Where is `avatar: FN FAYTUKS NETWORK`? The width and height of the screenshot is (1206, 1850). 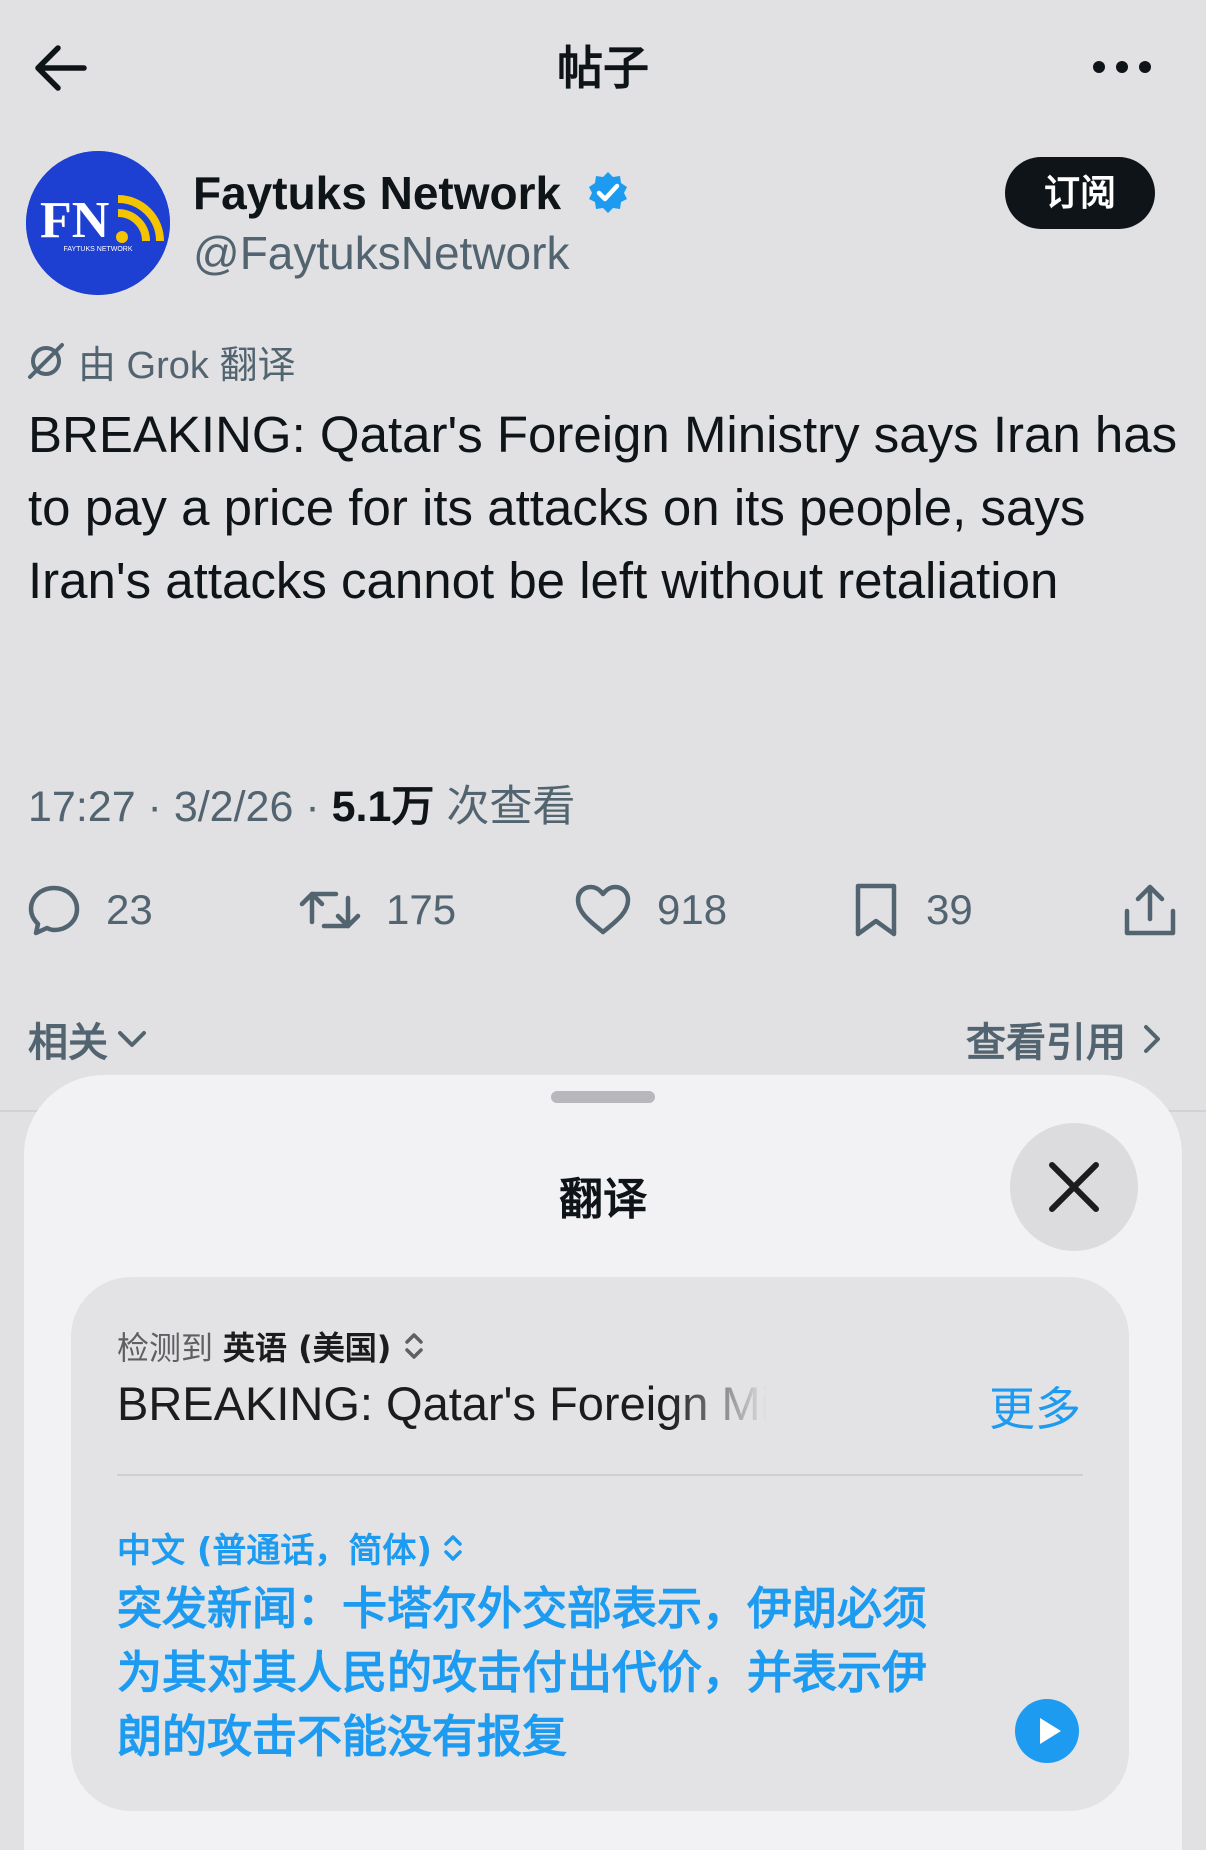 avatar: FN FAYTUKS NETWORK is located at coordinates (98, 223).